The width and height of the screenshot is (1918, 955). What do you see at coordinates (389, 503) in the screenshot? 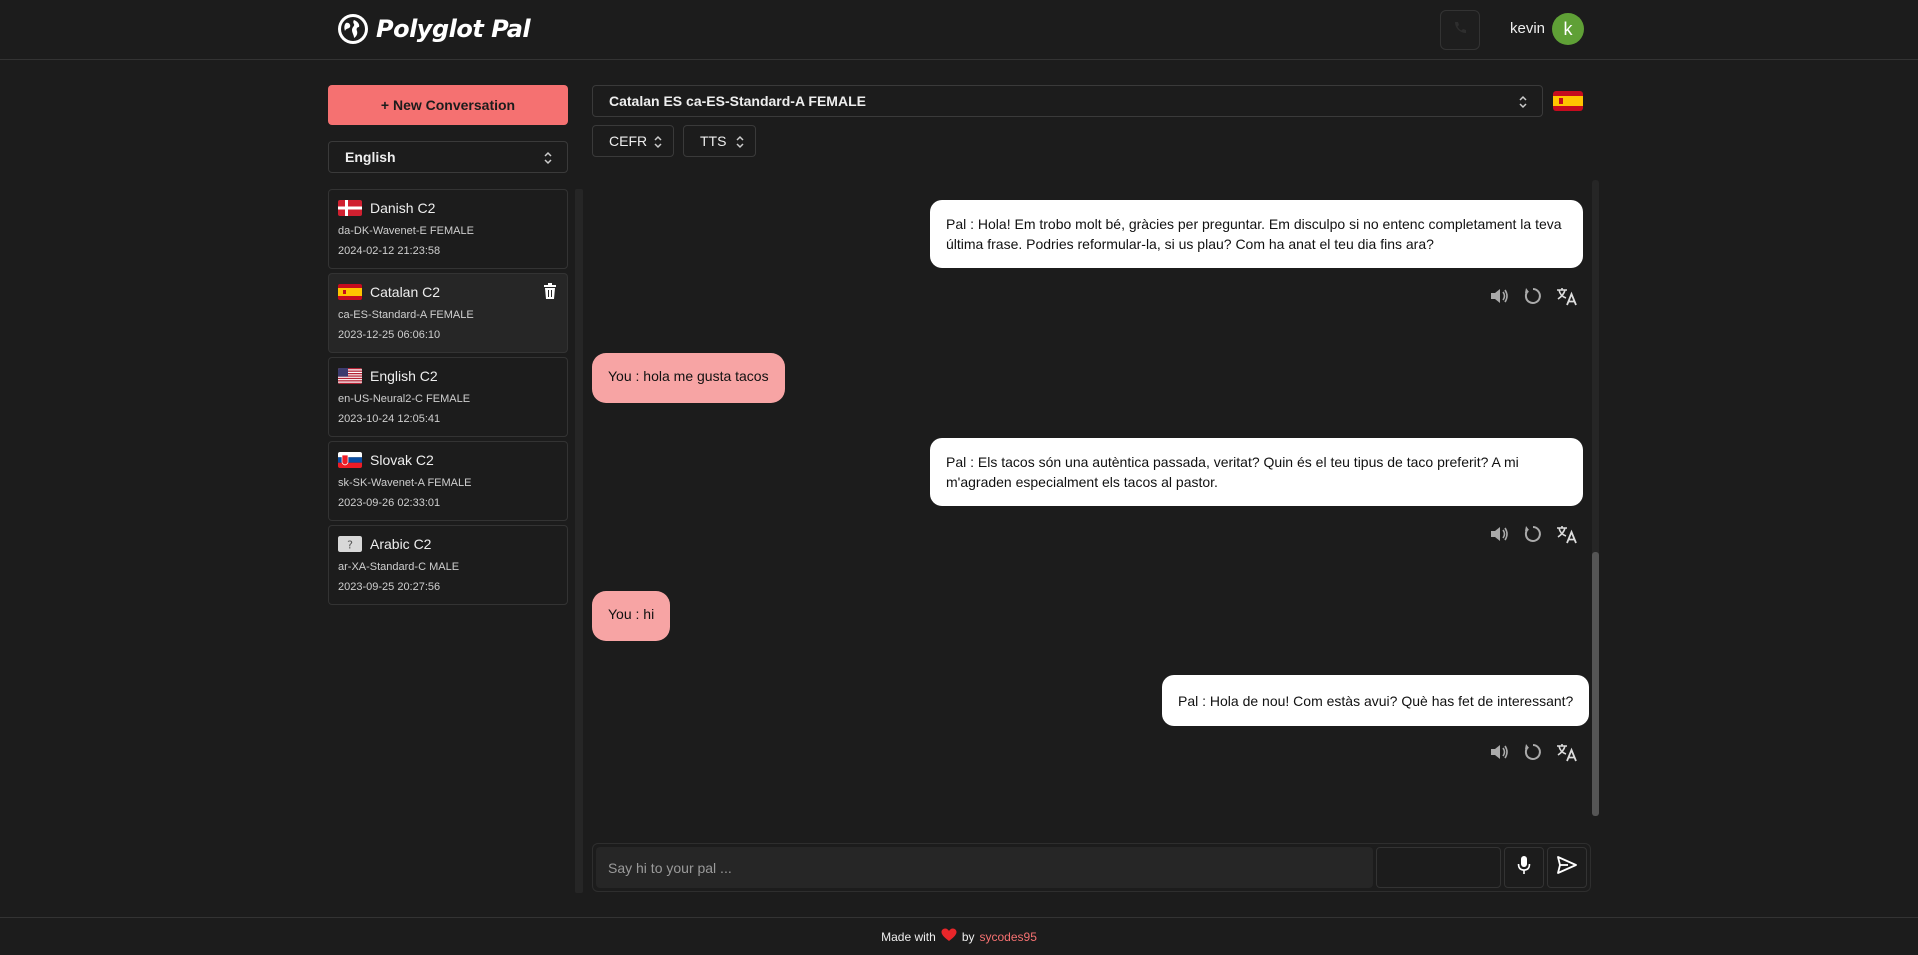
I see `conversation-date: 2023-09-26 02:33:01` at bounding box center [389, 503].